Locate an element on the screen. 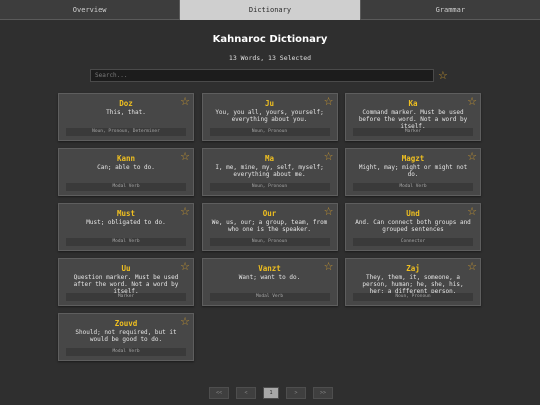 This screenshot has height=405, width=540. word-term: Zouvd is located at coordinates (126, 323).